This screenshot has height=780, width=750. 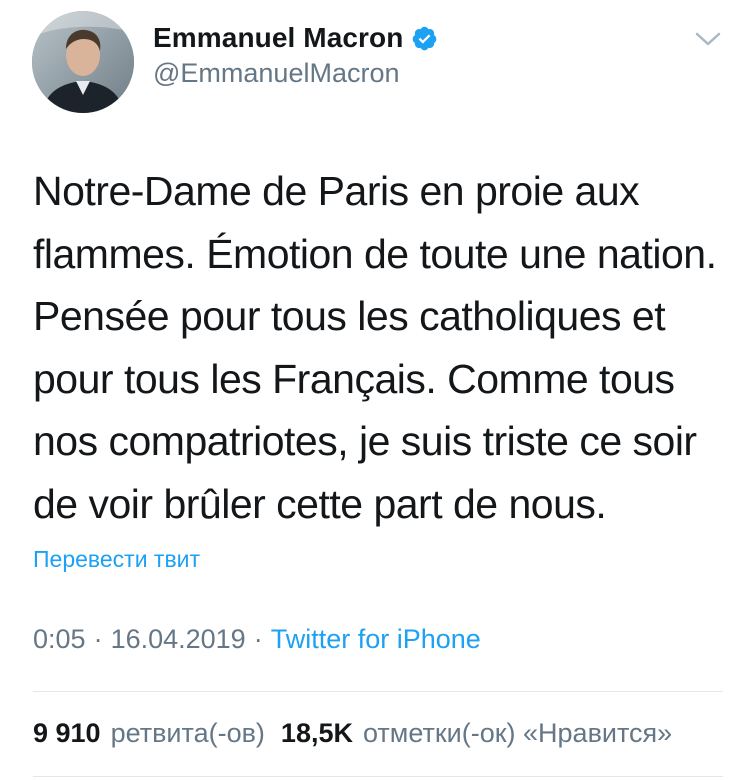 What do you see at coordinates (116, 559) in the screenshot?
I see `translate-tweet-link: Перевести твит` at bounding box center [116, 559].